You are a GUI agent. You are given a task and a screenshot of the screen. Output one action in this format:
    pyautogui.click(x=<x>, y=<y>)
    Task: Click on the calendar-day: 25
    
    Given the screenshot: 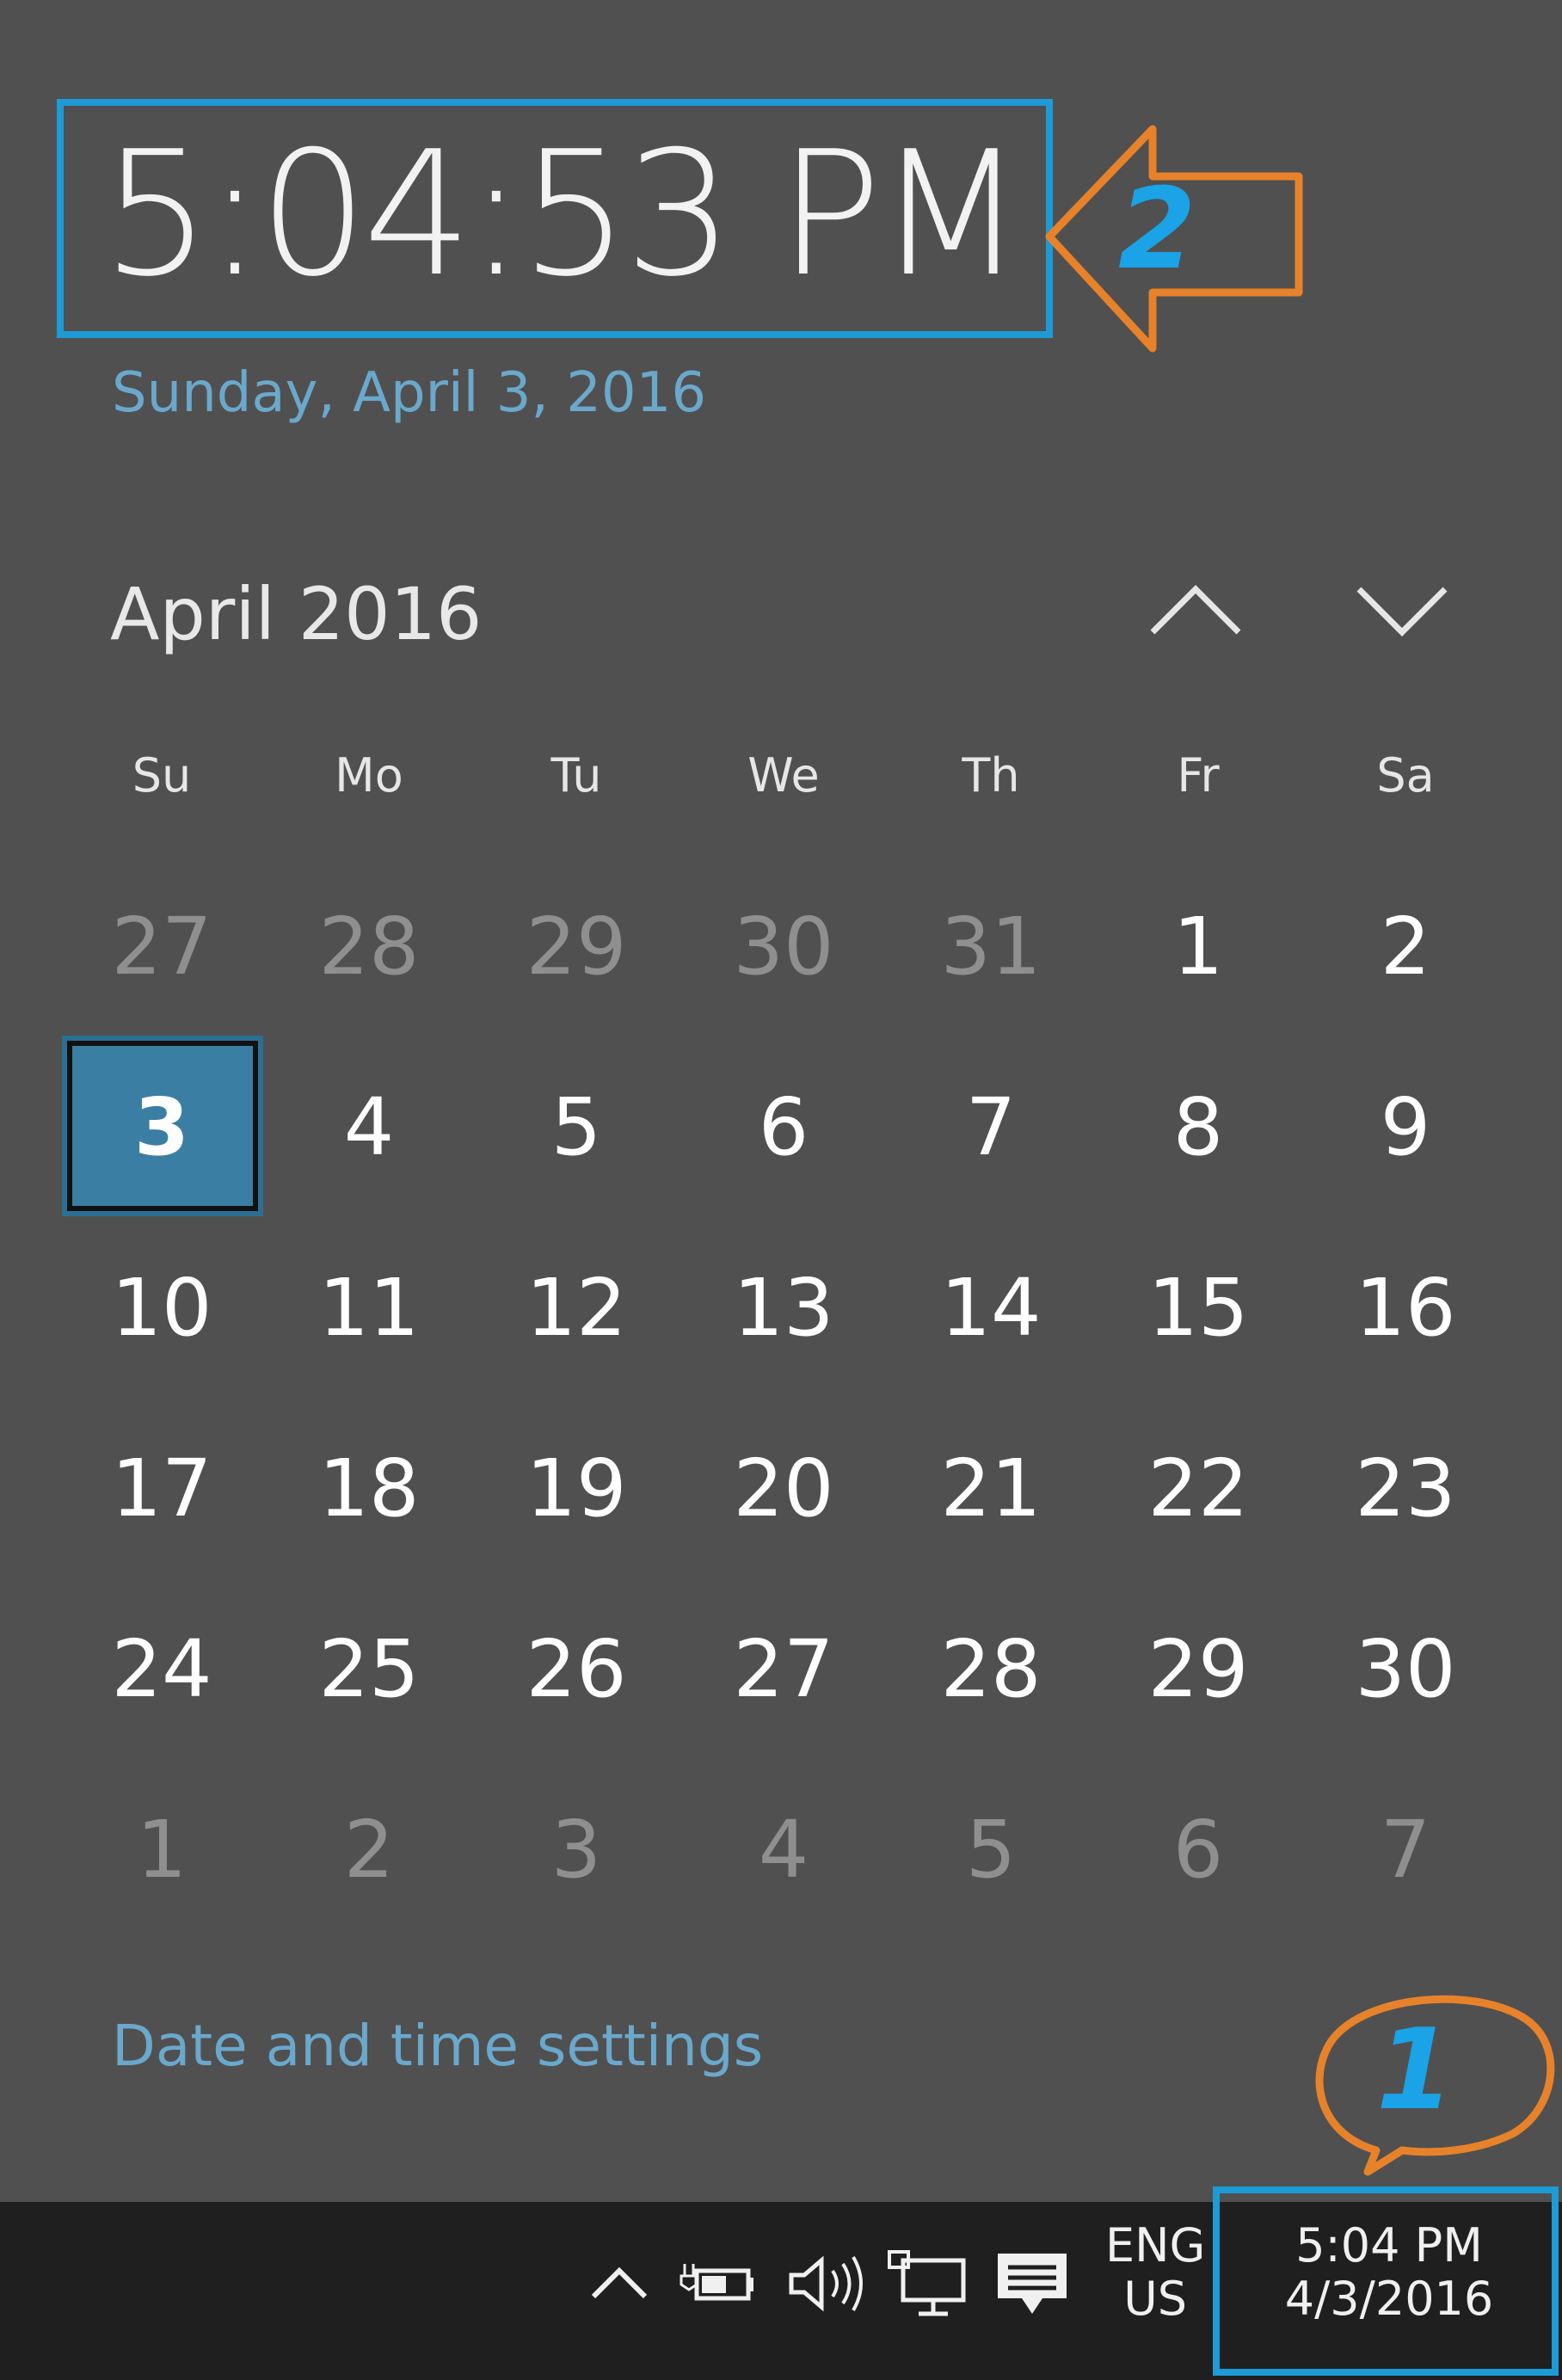 What is the action you would take?
    pyautogui.click(x=369, y=1669)
    